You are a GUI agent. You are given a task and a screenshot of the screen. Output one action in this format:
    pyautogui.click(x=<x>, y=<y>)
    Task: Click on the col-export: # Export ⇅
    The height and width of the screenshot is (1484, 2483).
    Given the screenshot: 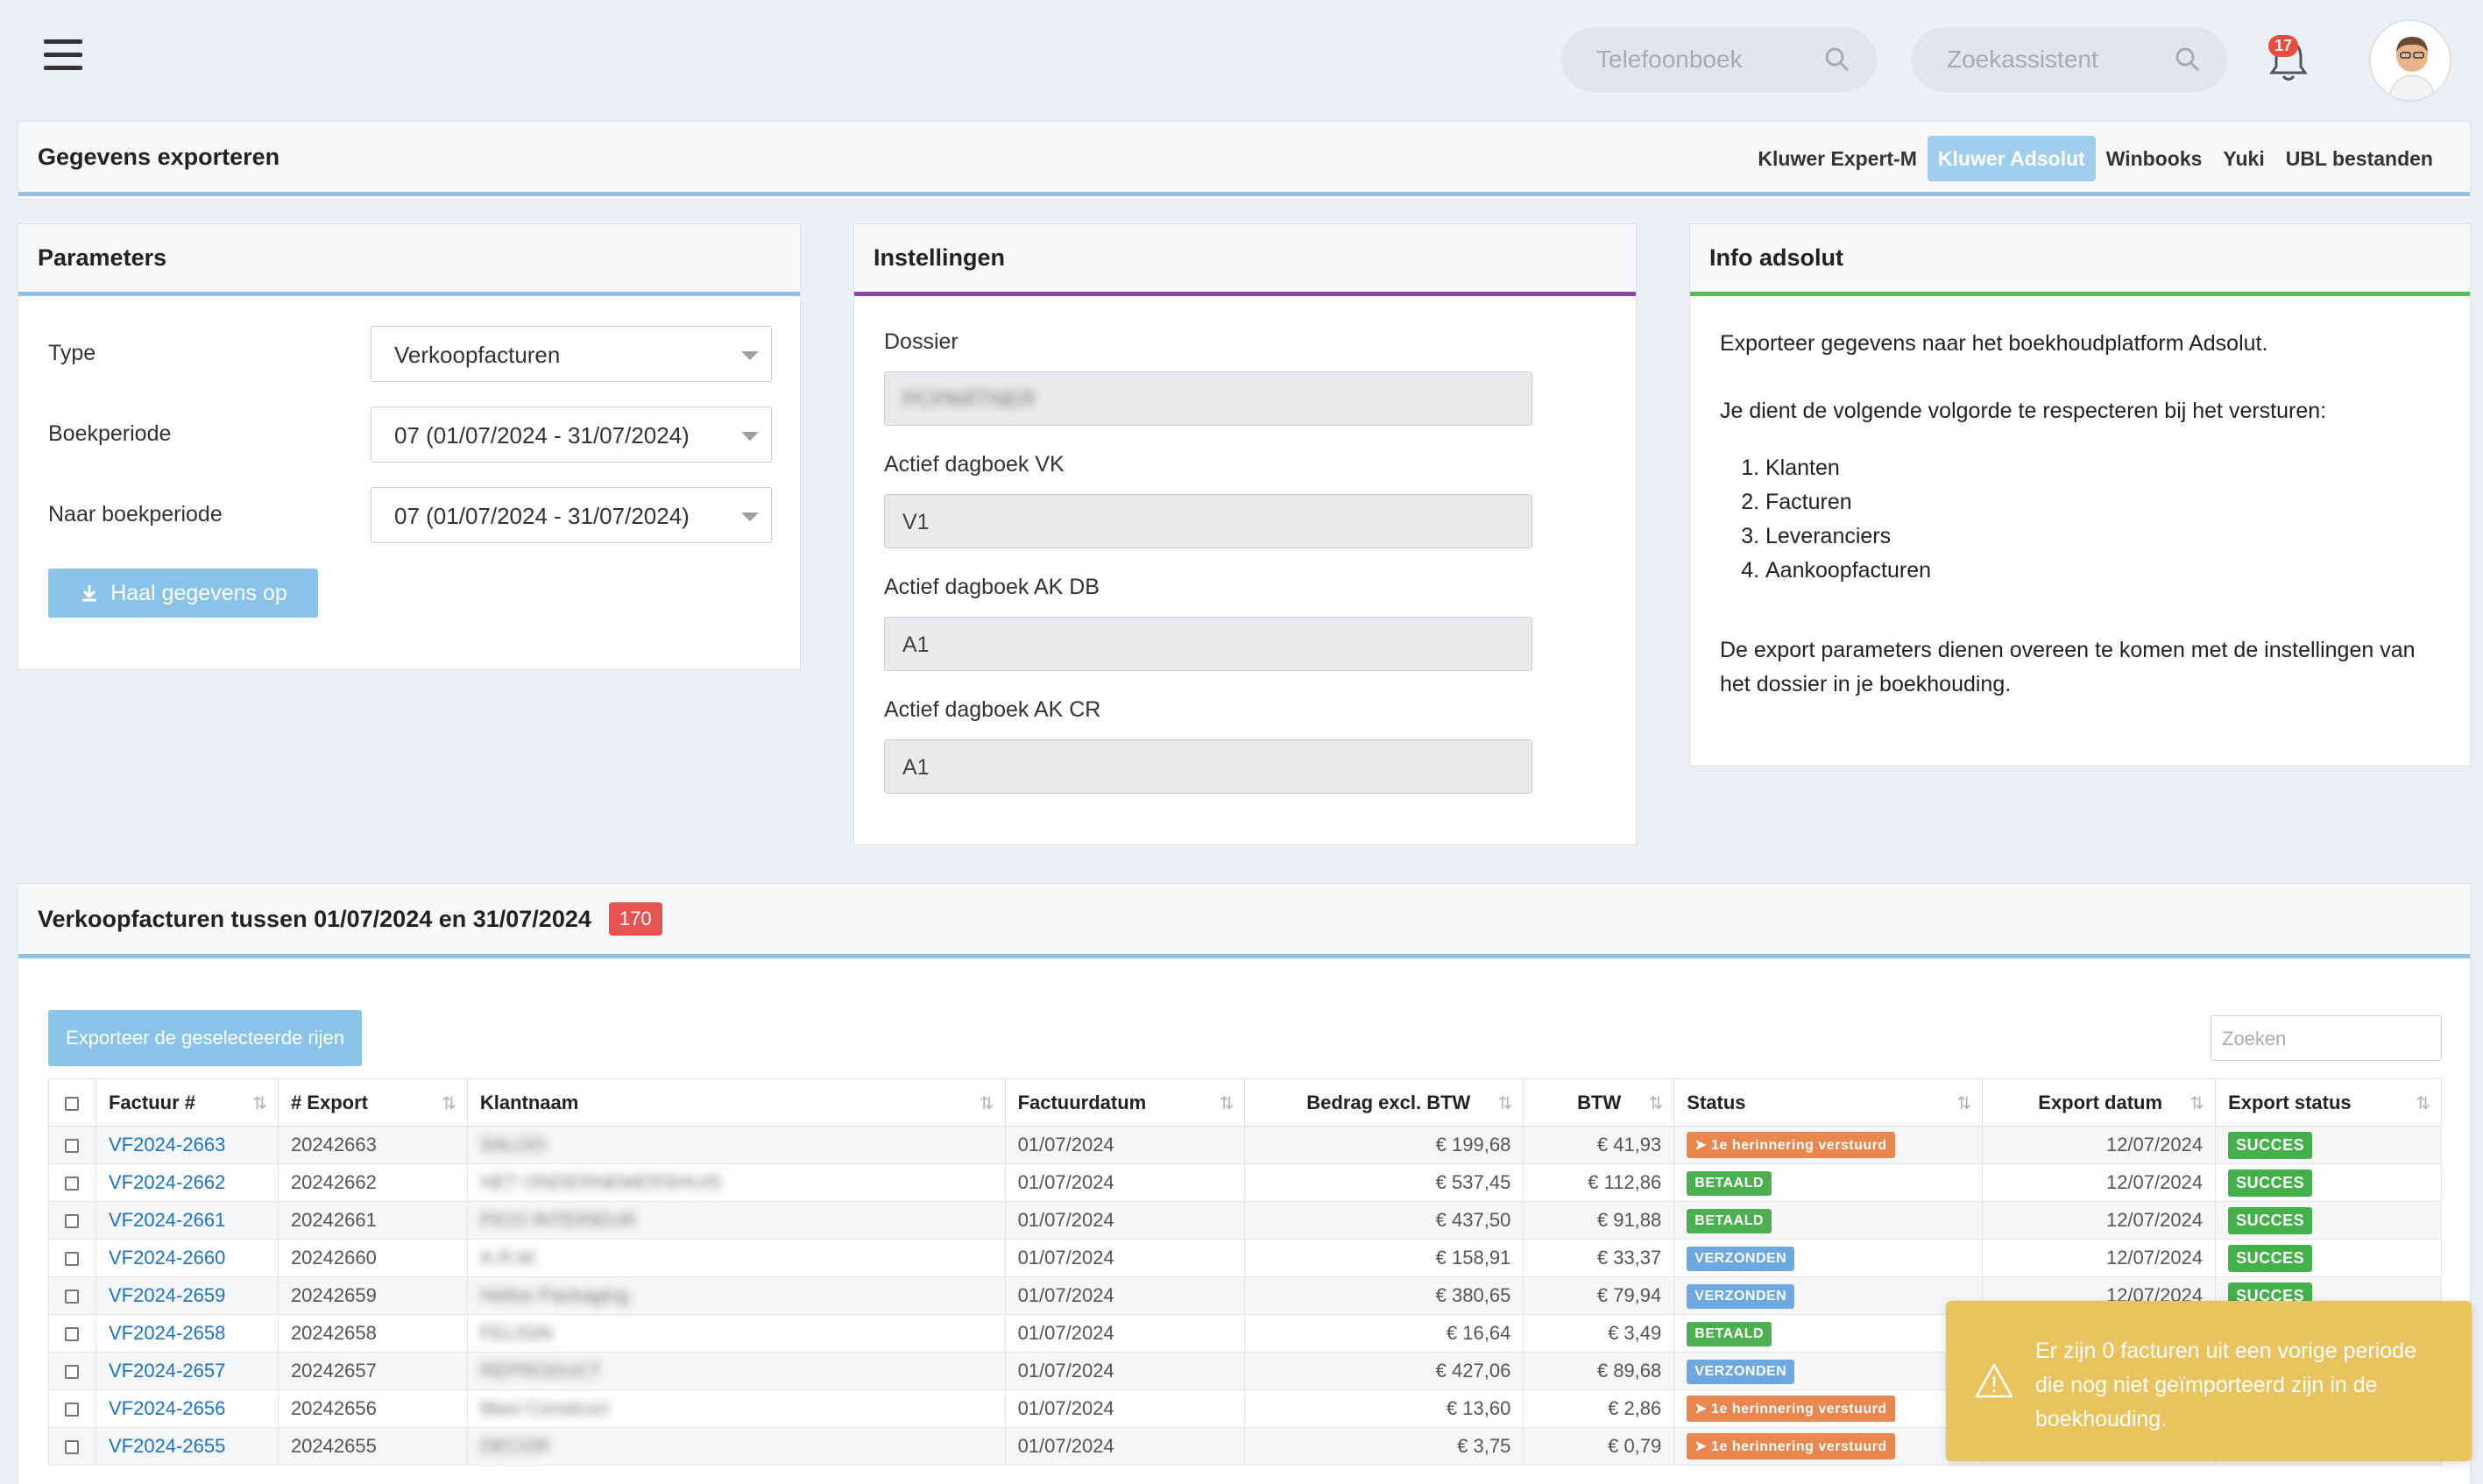 What is the action you would take?
    pyautogui.click(x=372, y=1102)
    